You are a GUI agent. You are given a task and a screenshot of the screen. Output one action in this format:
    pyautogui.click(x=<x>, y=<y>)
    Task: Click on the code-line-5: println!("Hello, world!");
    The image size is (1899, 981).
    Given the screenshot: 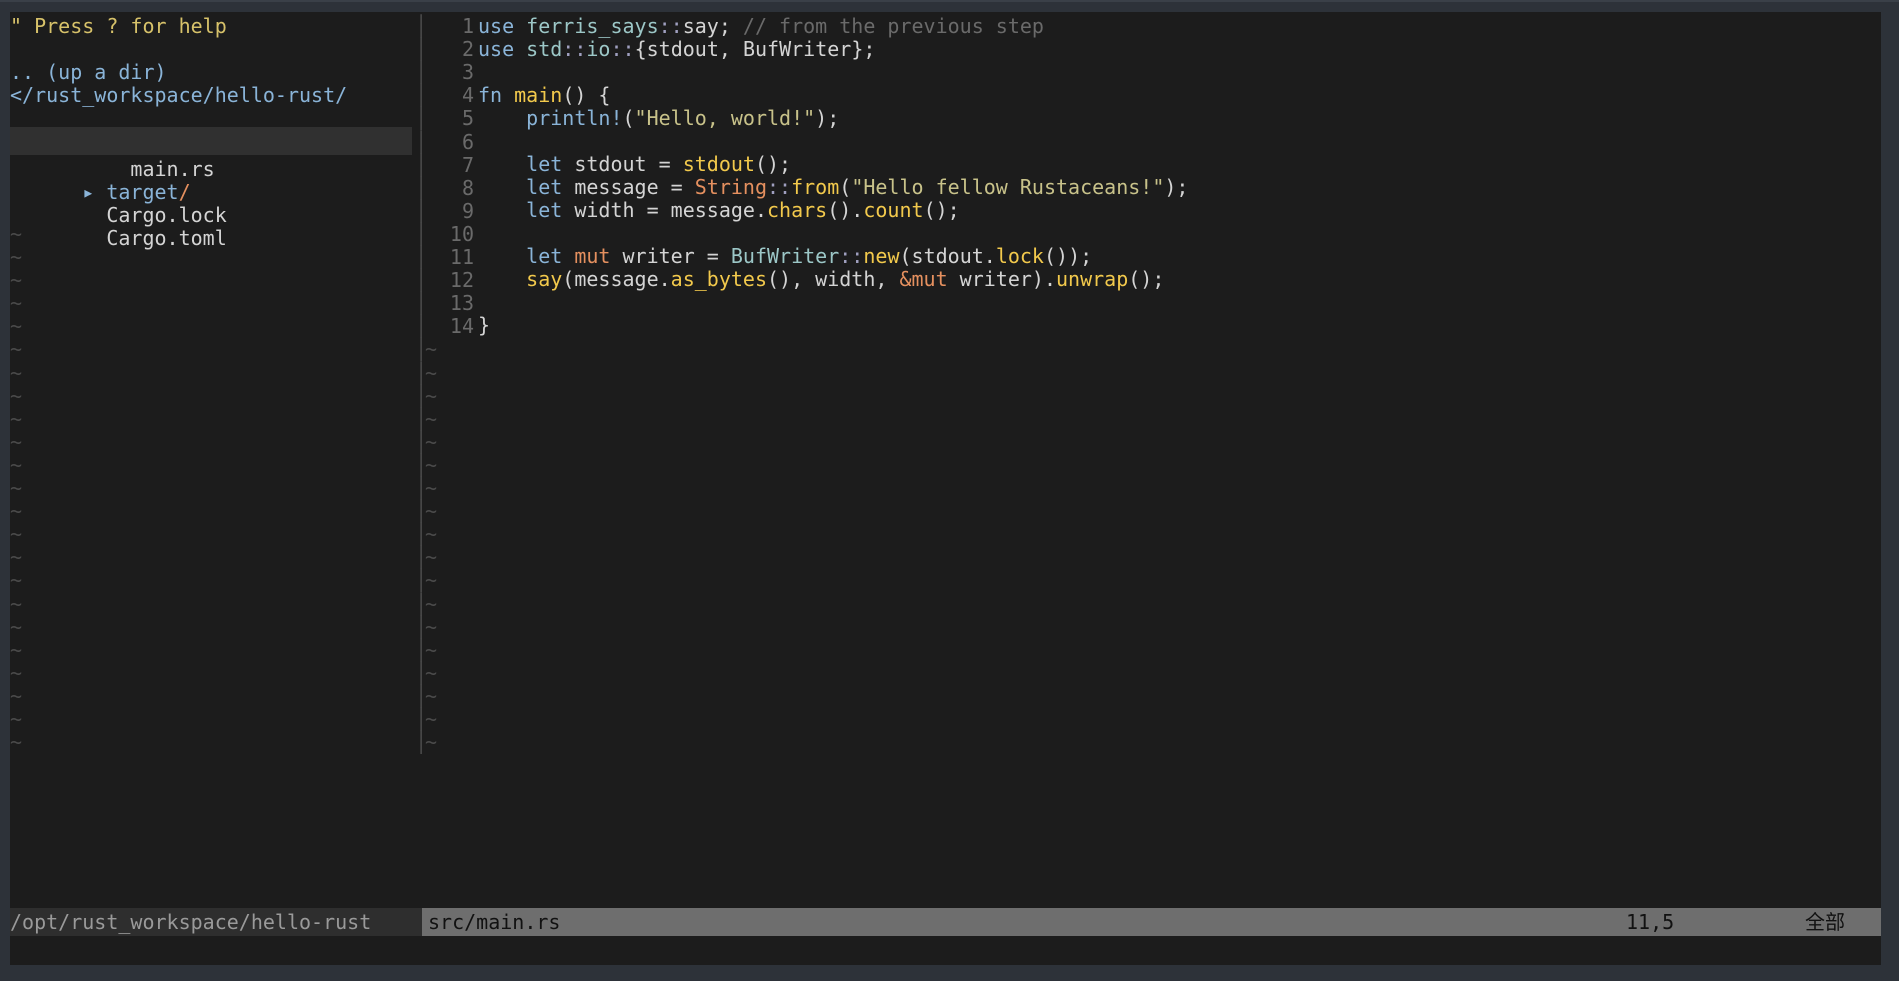 What is the action you would take?
    pyautogui.click(x=658, y=118)
    